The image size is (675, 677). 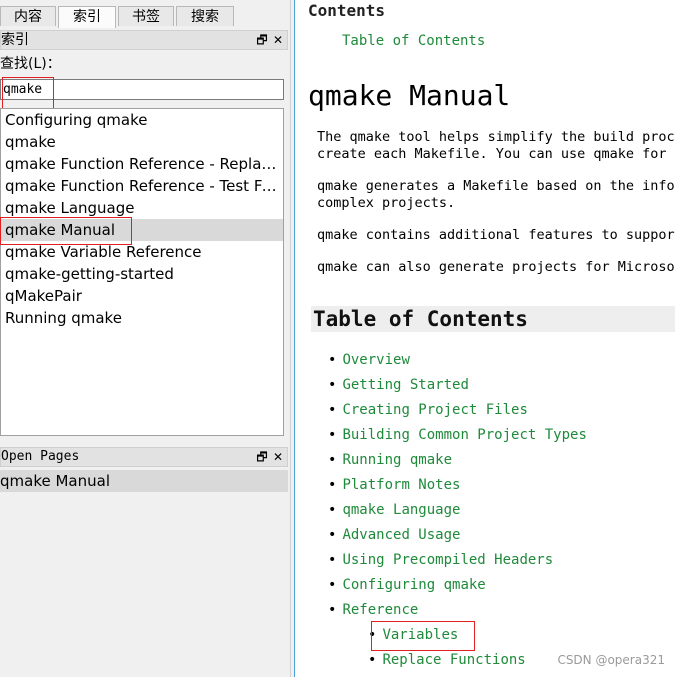 I want to click on toc-item-sub: • Variables, so click(x=413, y=635).